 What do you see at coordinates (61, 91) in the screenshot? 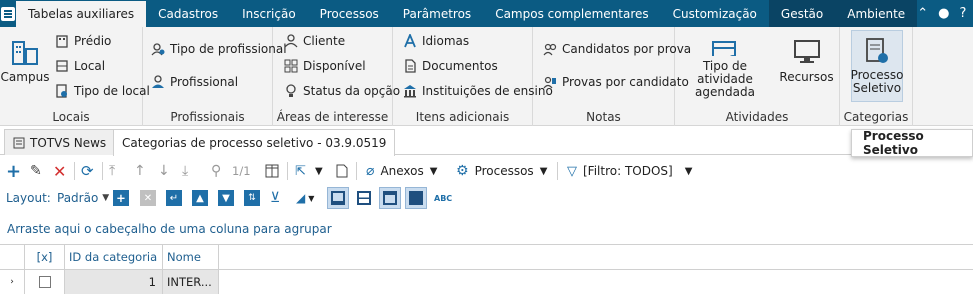
I see `location-type-icon` at bounding box center [61, 91].